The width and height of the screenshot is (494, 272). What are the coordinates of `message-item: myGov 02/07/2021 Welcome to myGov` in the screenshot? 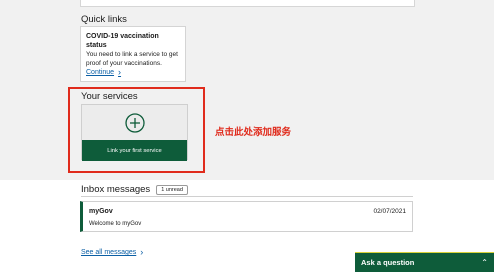 It's located at (246, 216).